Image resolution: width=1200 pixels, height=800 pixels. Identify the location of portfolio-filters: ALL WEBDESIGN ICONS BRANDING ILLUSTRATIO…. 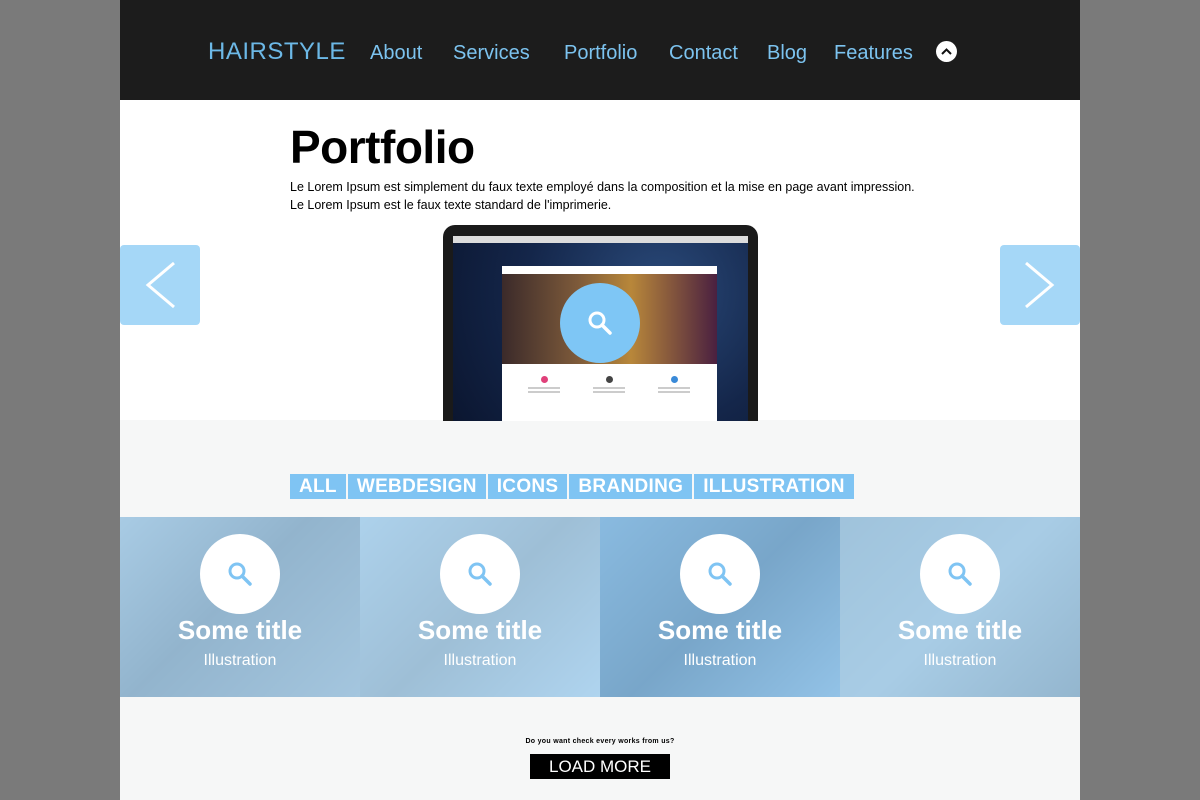
(573, 486).